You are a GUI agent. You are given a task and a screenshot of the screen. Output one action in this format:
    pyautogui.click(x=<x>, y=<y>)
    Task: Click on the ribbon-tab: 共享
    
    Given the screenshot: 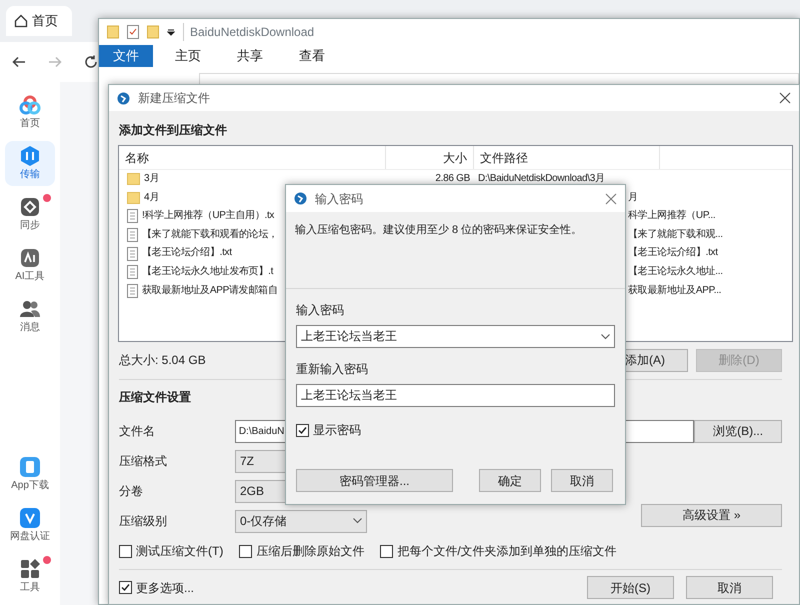 What is the action you would take?
    pyautogui.click(x=250, y=56)
    